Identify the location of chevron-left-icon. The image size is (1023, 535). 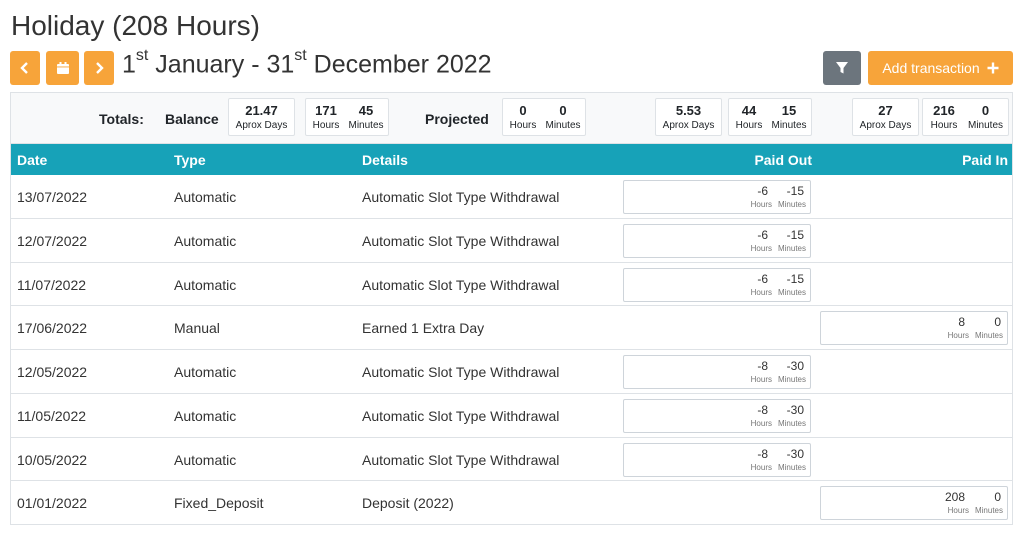
(24, 68).